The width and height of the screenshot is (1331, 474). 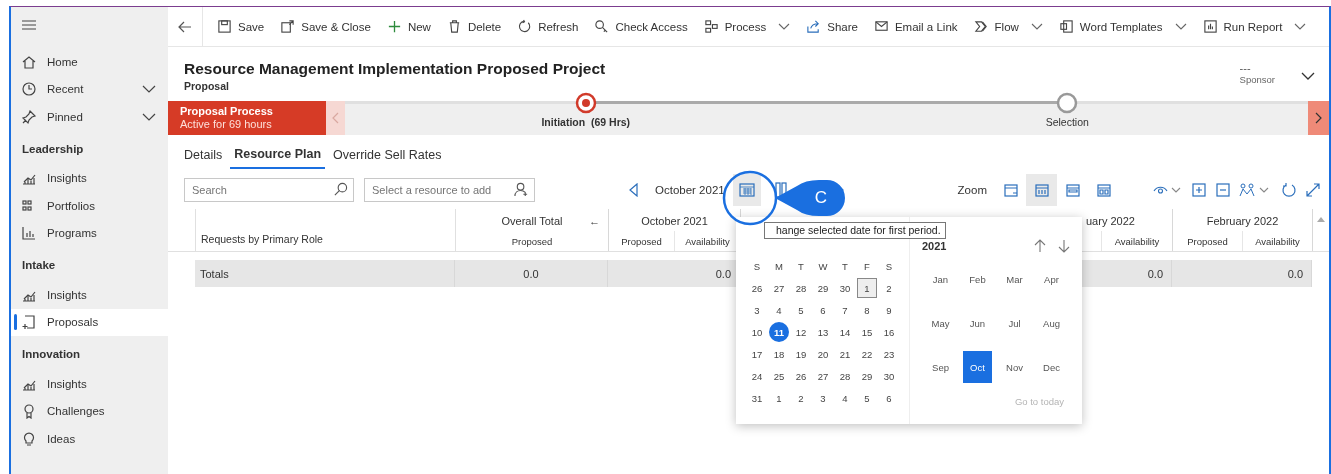 What do you see at coordinates (585, 103) in the screenshot?
I see `active-stage-icon` at bounding box center [585, 103].